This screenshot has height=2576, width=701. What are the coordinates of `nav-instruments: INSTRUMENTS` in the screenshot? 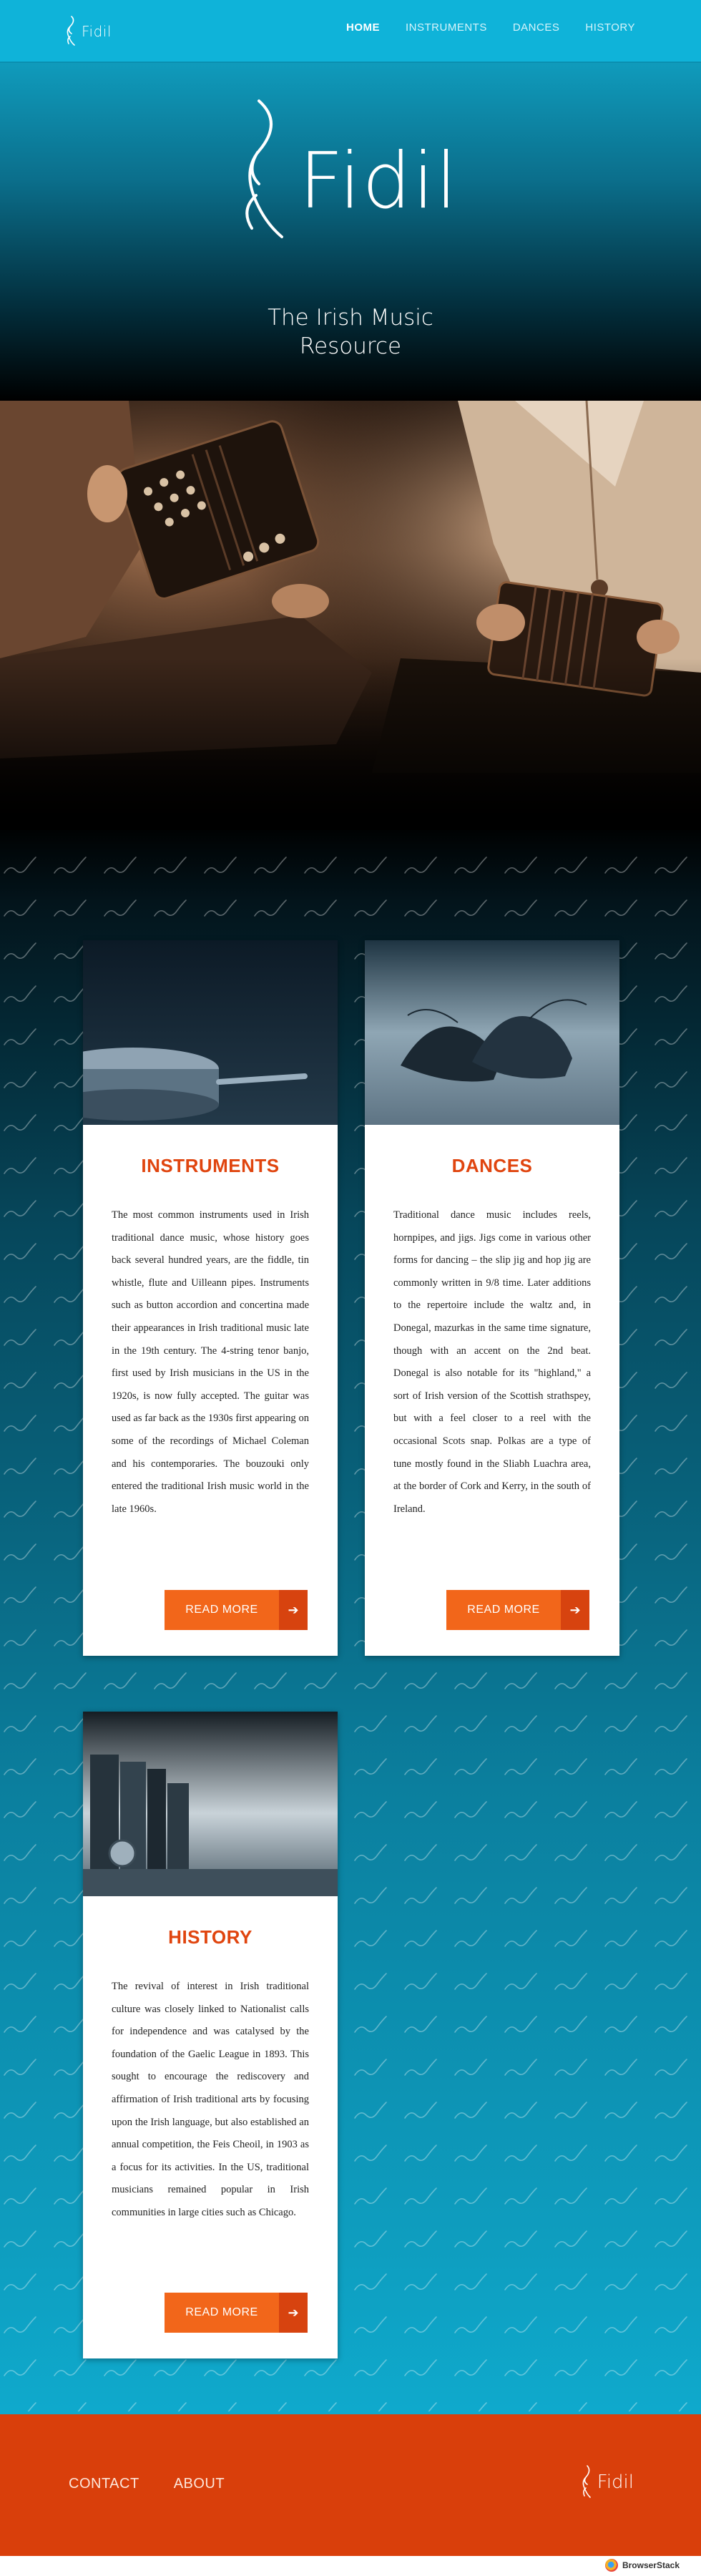 It's located at (446, 27).